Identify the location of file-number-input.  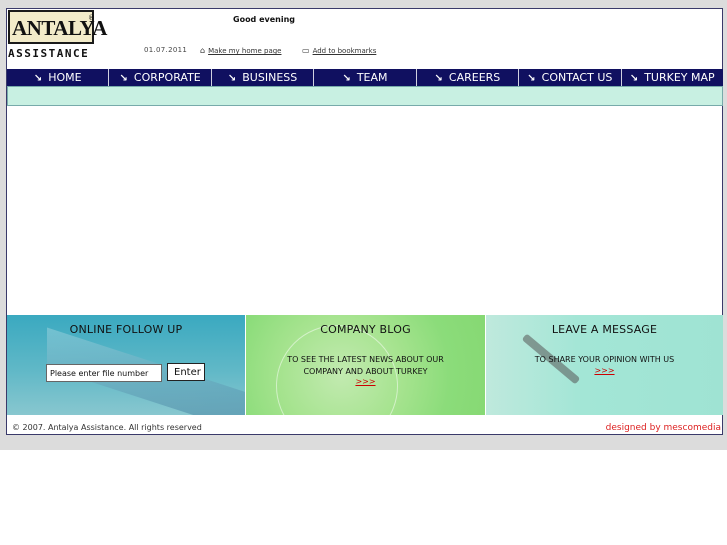
(104, 373).